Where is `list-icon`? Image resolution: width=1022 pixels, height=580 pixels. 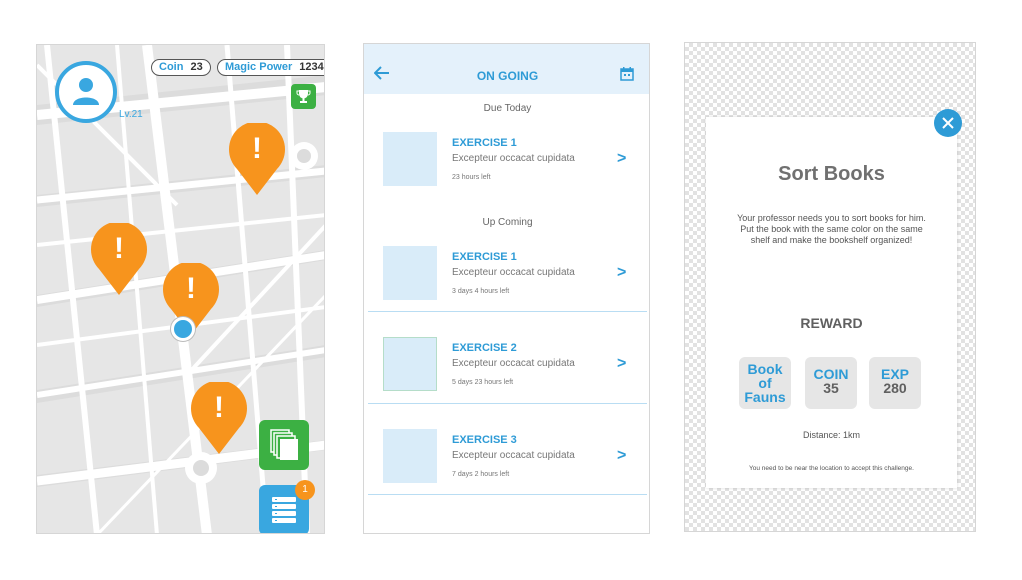 list-icon is located at coordinates (284, 510).